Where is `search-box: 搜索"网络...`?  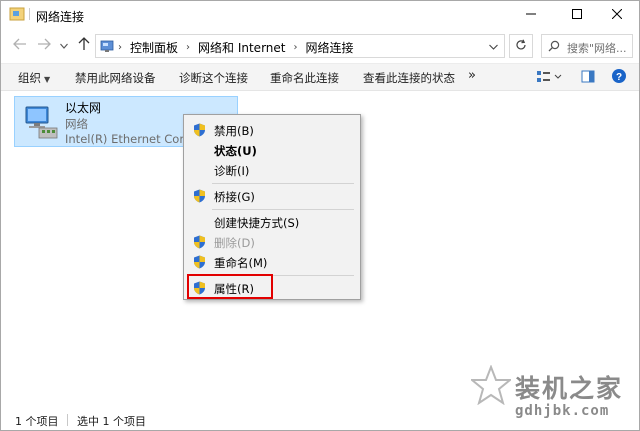
search-box: 搜索"网络... is located at coordinates (587, 46).